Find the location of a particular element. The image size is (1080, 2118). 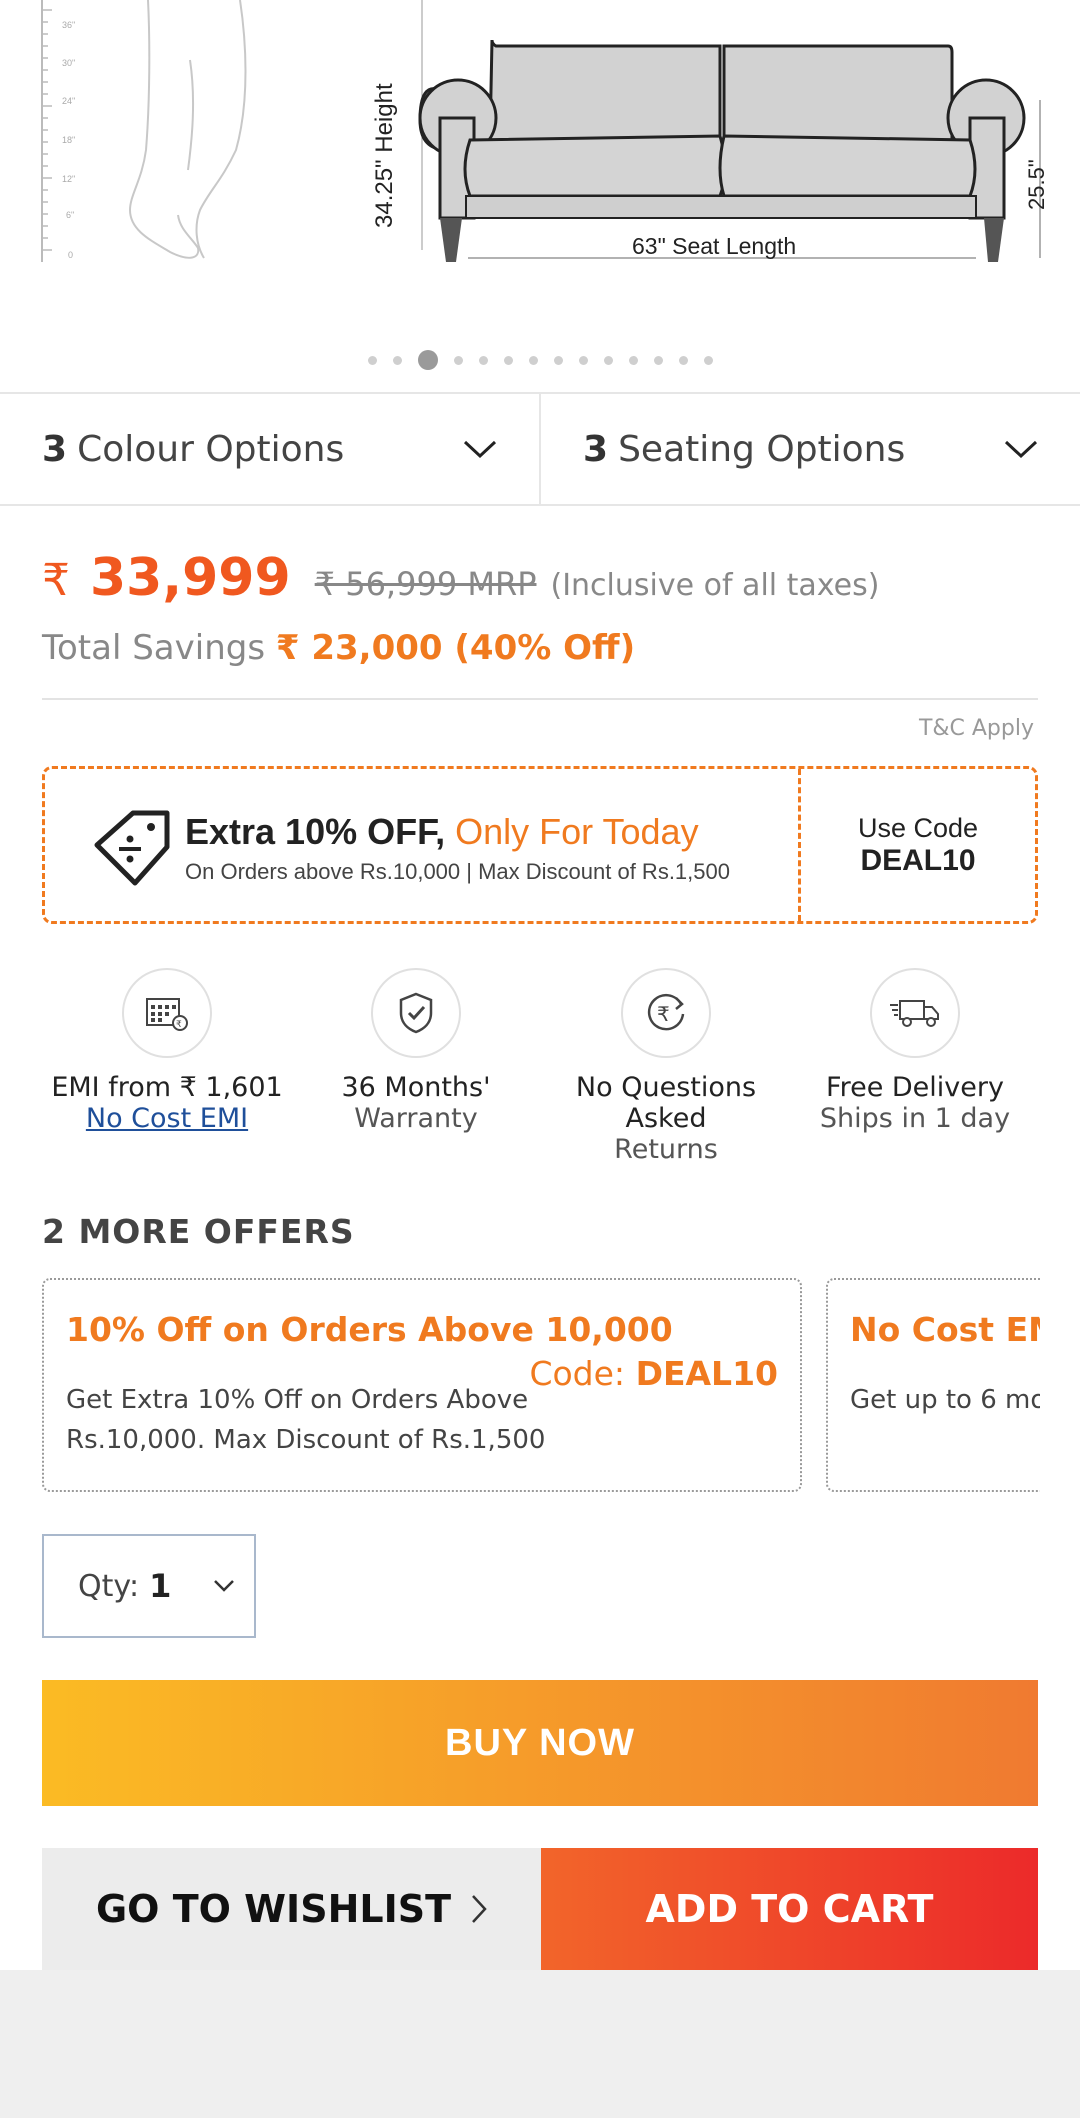

coupon-title-highlight: Only For Today is located at coordinates (577, 831).